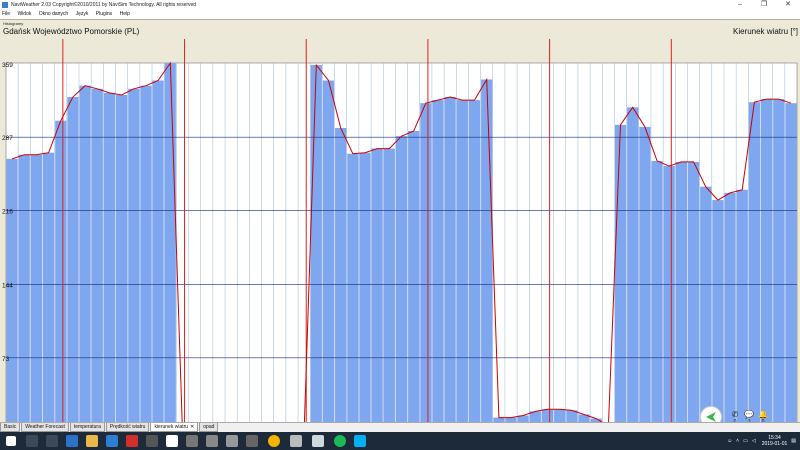 The height and width of the screenshot is (450, 800). I want to click on start-icon, so click(11, 441).